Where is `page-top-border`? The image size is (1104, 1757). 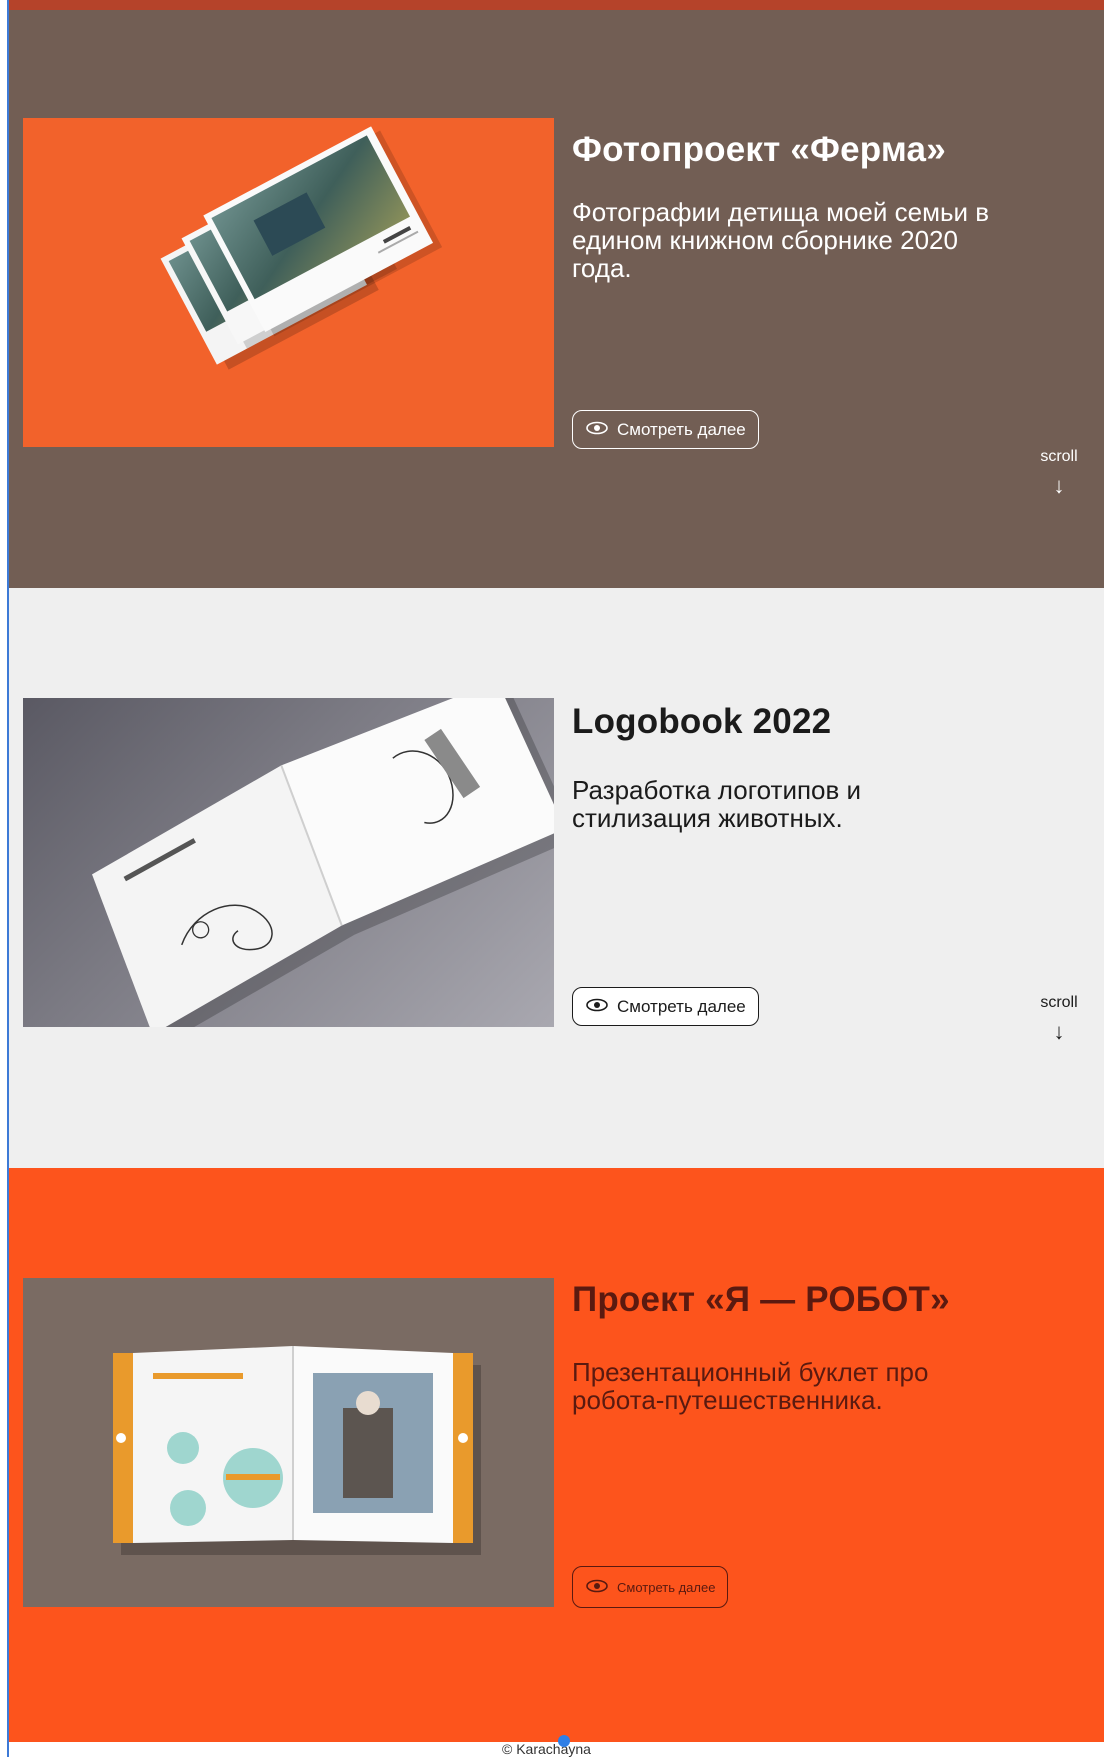
page-top-border is located at coordinates (556, 5).